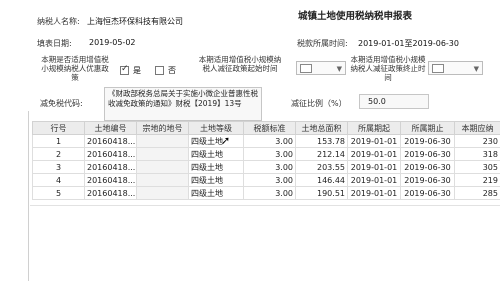  Describe the element at coordinates (61, 103) in the screenshot. I see `relief-code-label: 减免税代码:` at that location.